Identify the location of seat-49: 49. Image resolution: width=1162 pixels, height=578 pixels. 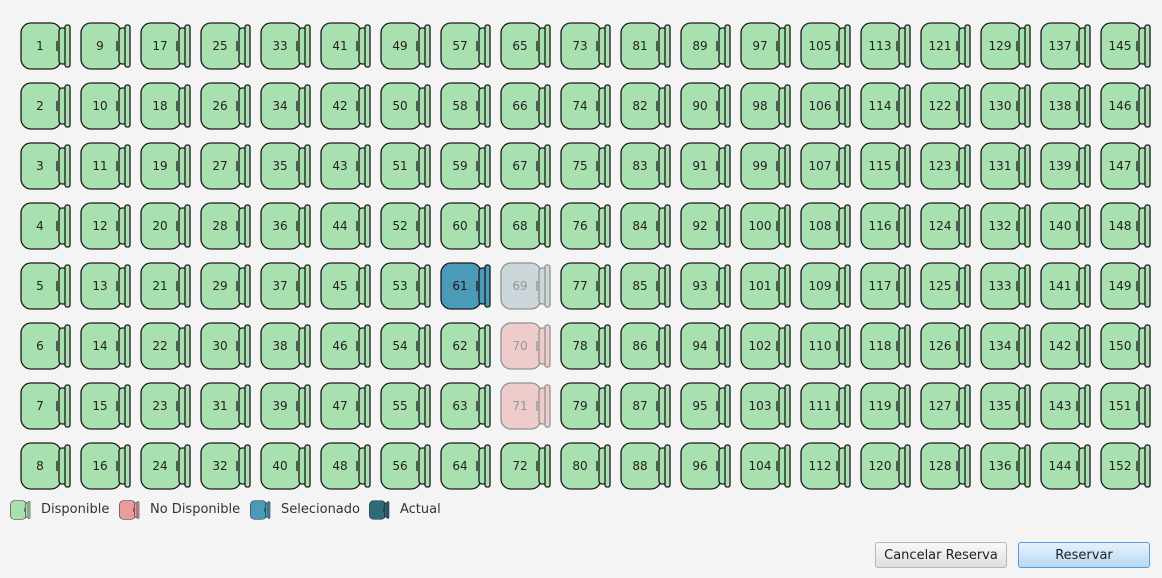
(406, 46).